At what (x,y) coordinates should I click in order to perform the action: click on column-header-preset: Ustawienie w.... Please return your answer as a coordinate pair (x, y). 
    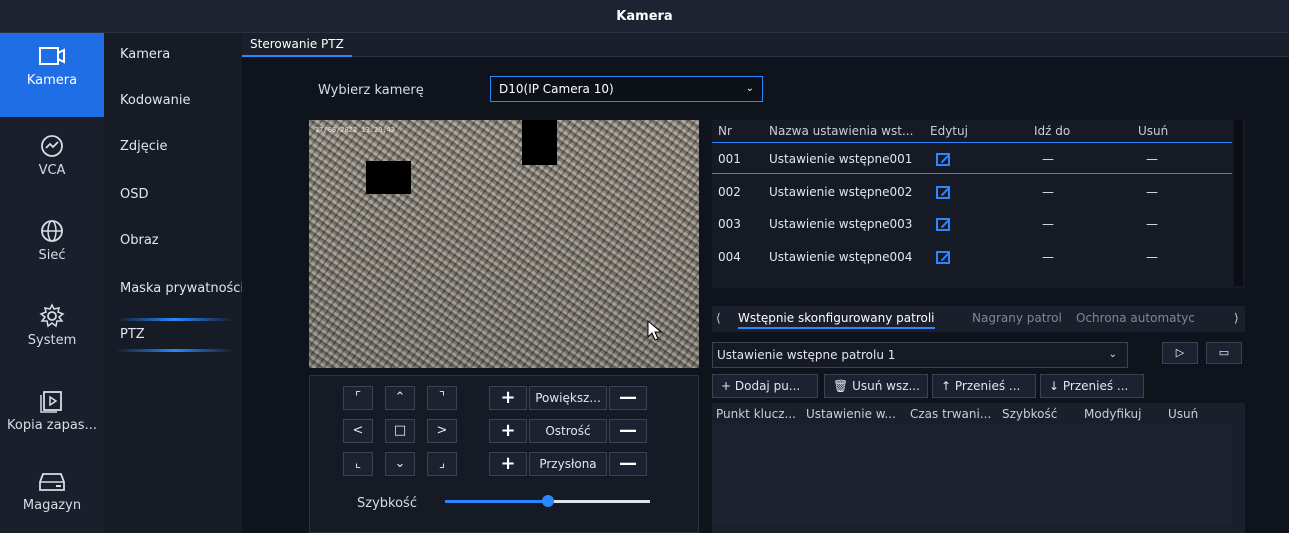
    Looking at the image, I should click on (851, 414).